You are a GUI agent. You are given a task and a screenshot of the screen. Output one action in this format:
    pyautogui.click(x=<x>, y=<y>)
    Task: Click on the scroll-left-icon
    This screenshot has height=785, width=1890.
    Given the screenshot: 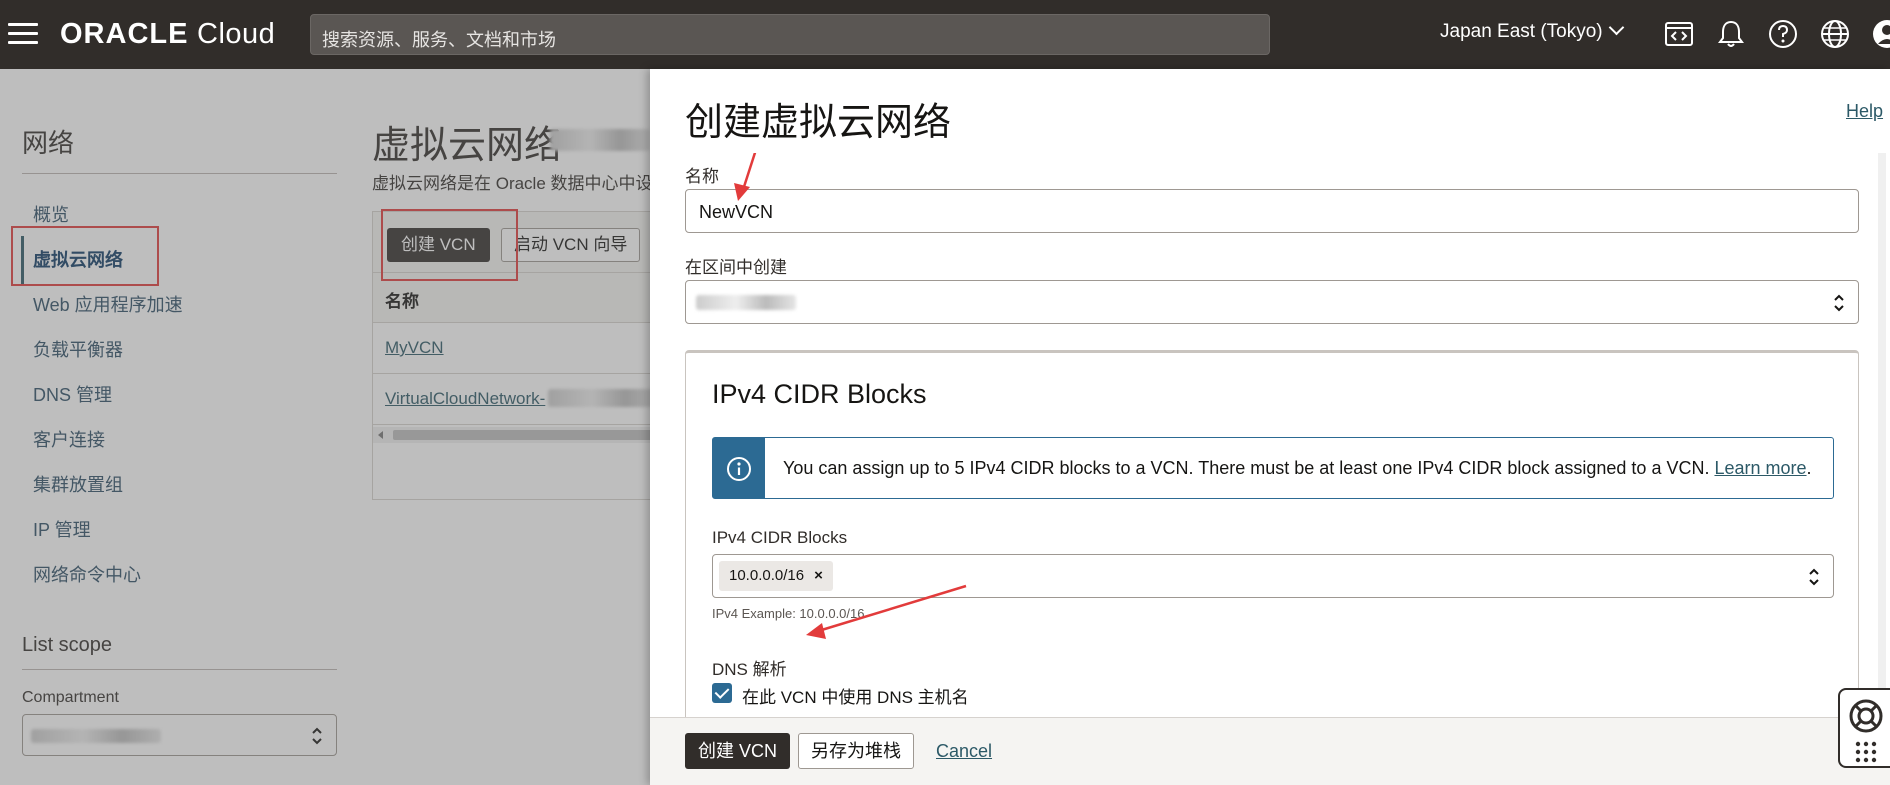 What is the action you would take?
    pyautogui.click(x=380, y=435)
    